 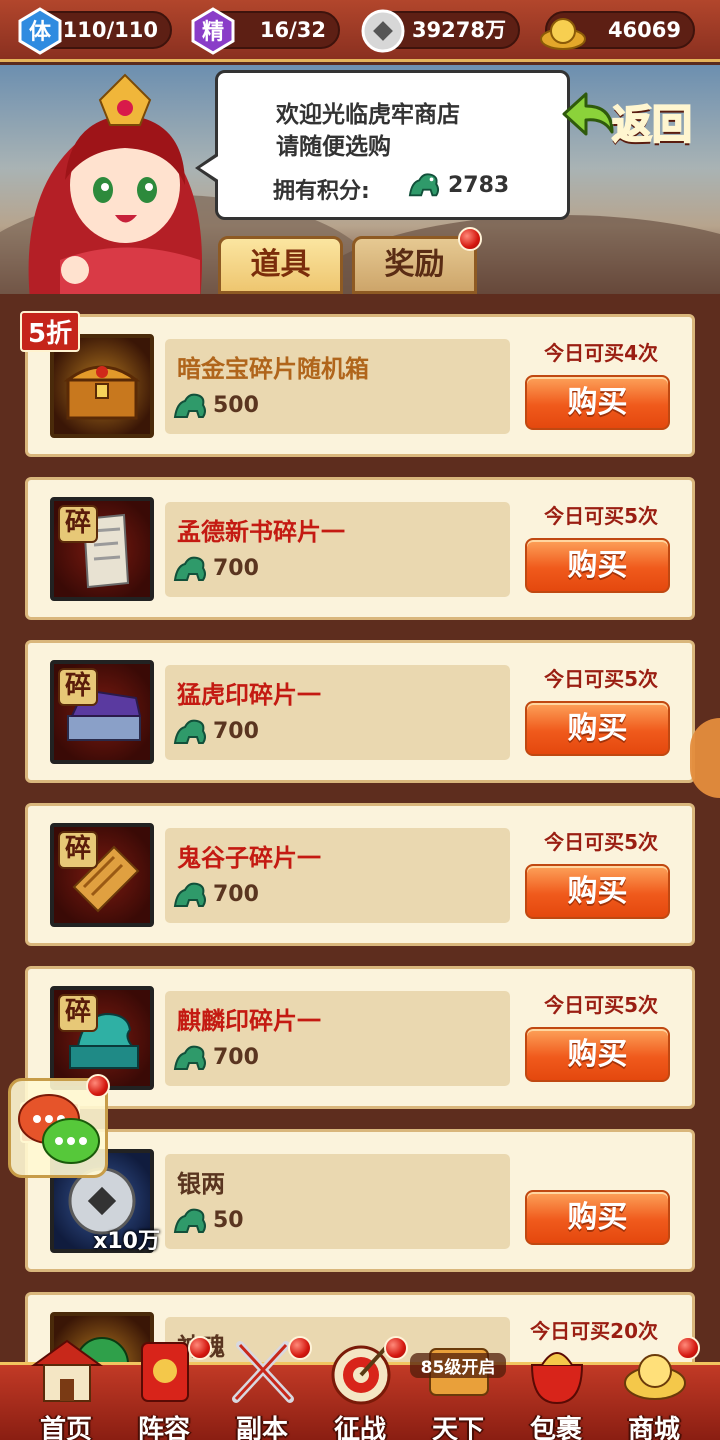 What do you see at coordinates (228, 1220) in the screenshot?
I see `item-price: 50` at bounding box center [228, 1220].